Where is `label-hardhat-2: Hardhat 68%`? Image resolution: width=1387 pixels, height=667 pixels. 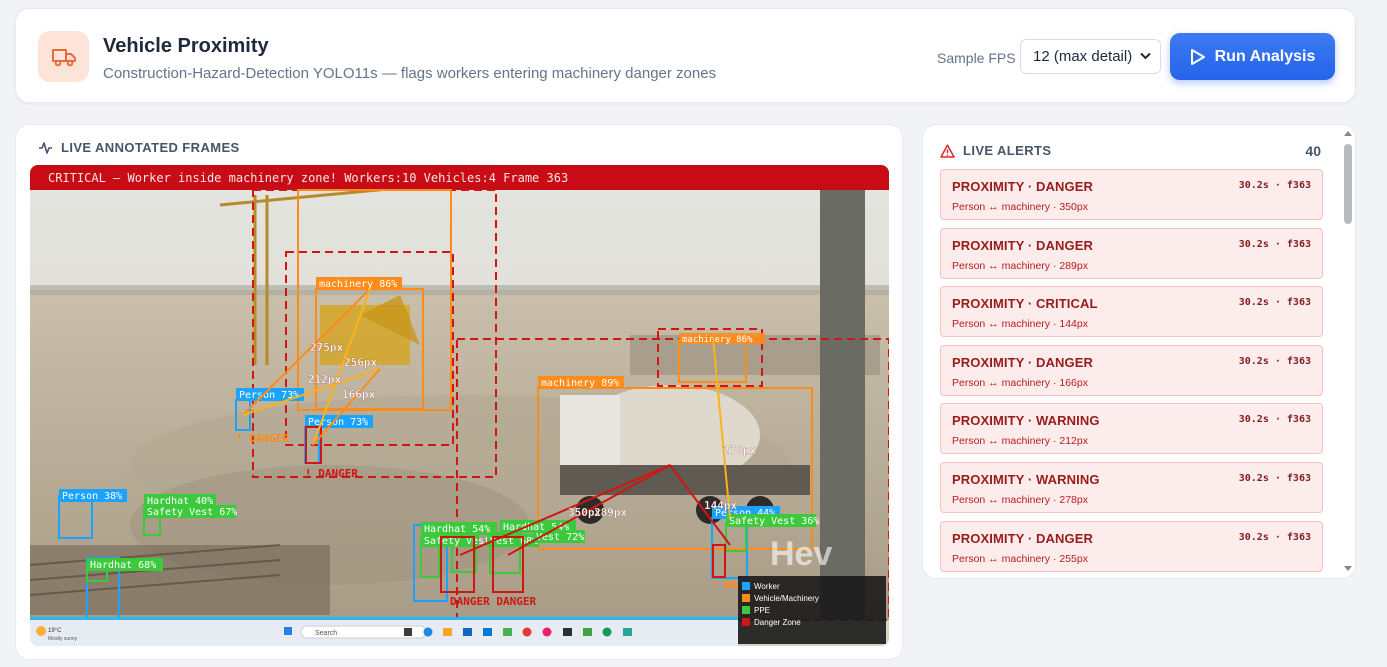
label-hardhat-2: Hardhat 68% is located at coordinates (123, 565).